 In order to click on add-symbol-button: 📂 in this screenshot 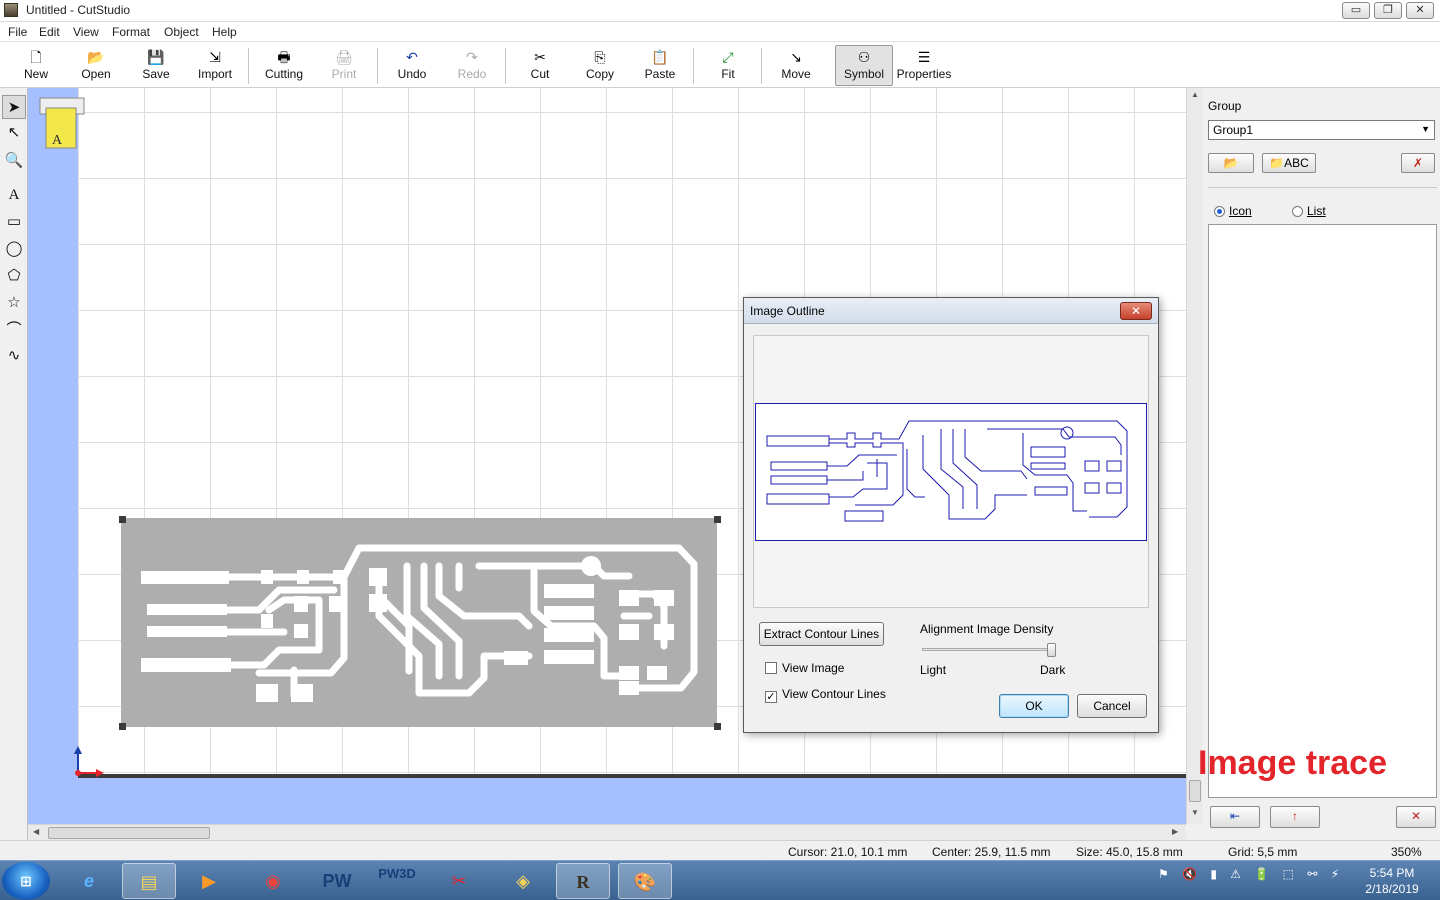, I will do `click(1231, 163)`.